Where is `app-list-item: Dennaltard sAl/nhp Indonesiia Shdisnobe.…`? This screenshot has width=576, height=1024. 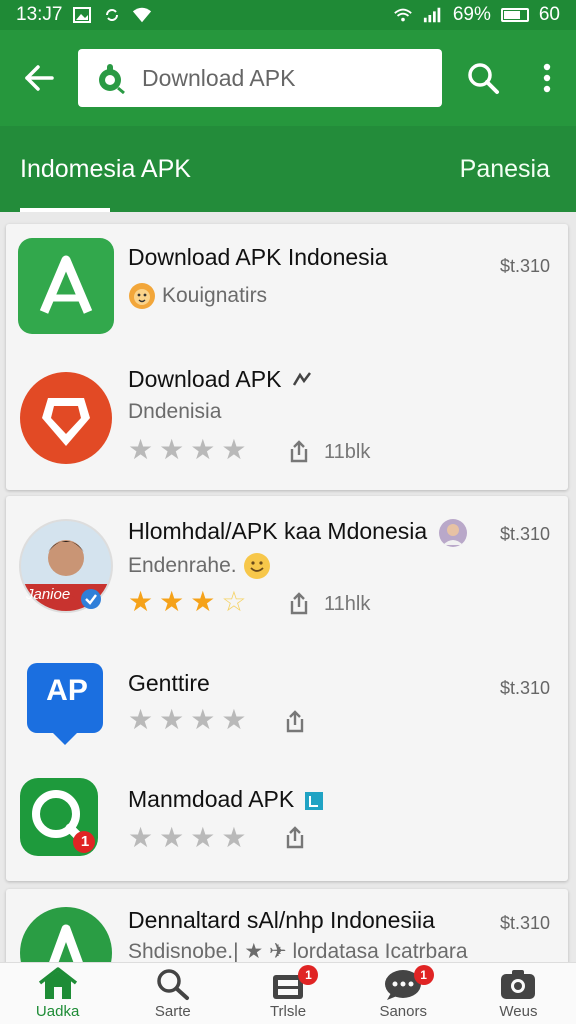
app-list-item: Dennaltard sAl/nhp Indonesiia Shdisnobe.… is located at coordinates (287, 929).